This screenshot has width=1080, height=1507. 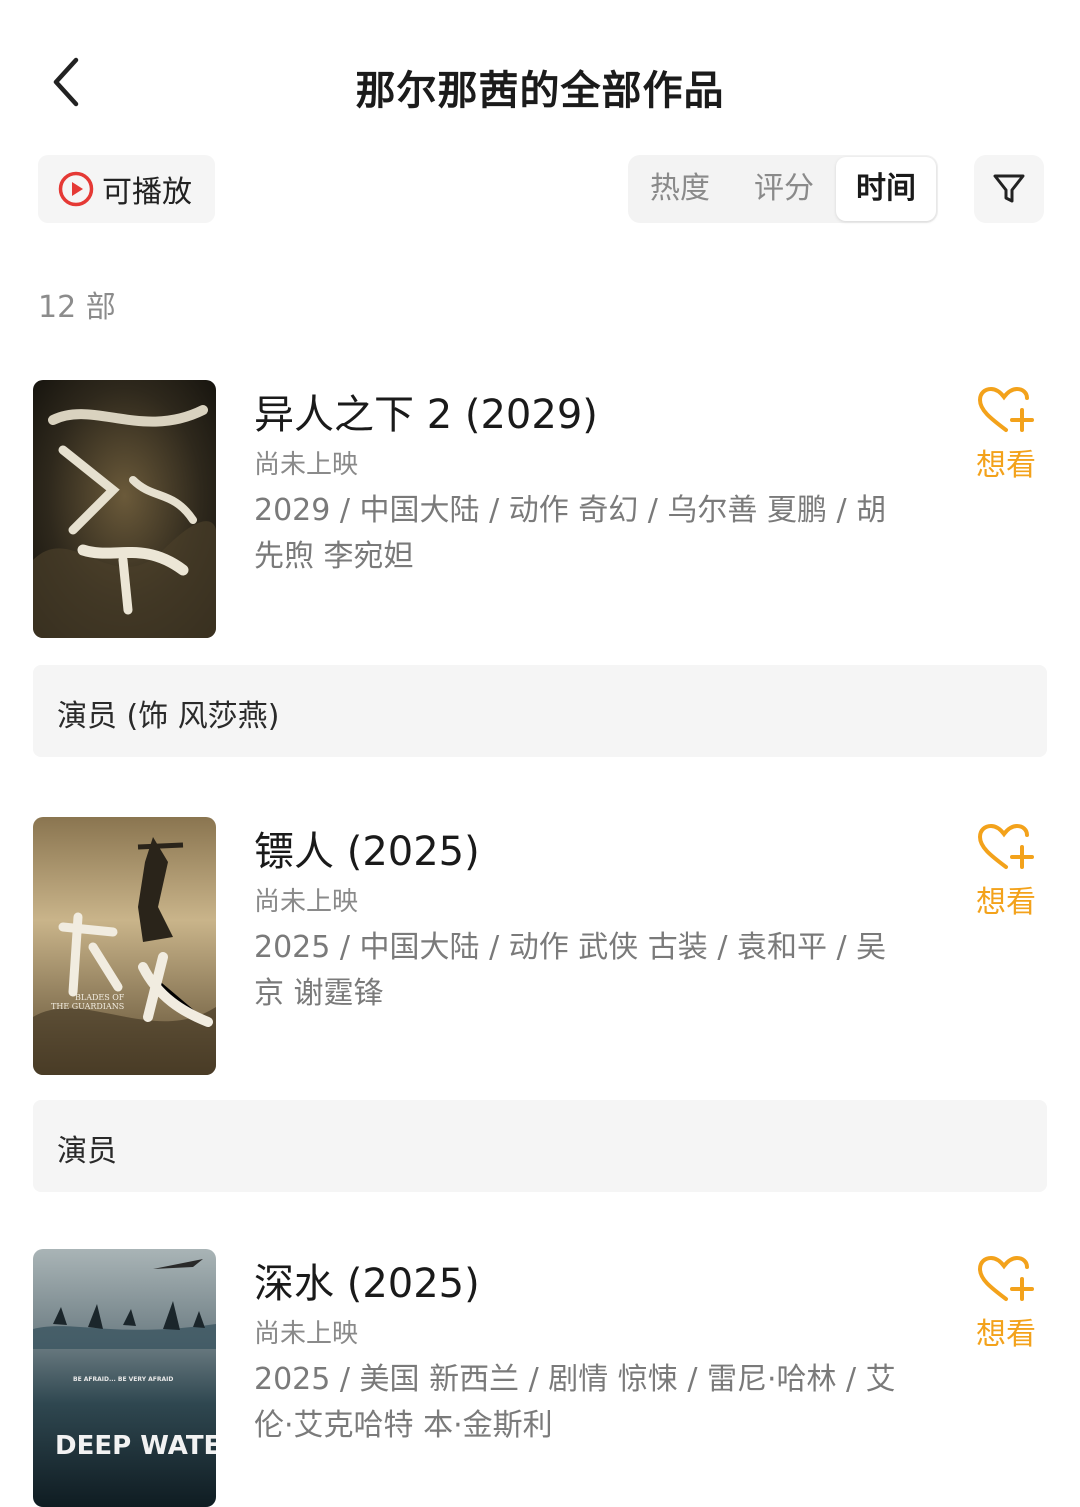 I want to click on poster-caption-line1: BLADES OF, so click(x=100, y=997).